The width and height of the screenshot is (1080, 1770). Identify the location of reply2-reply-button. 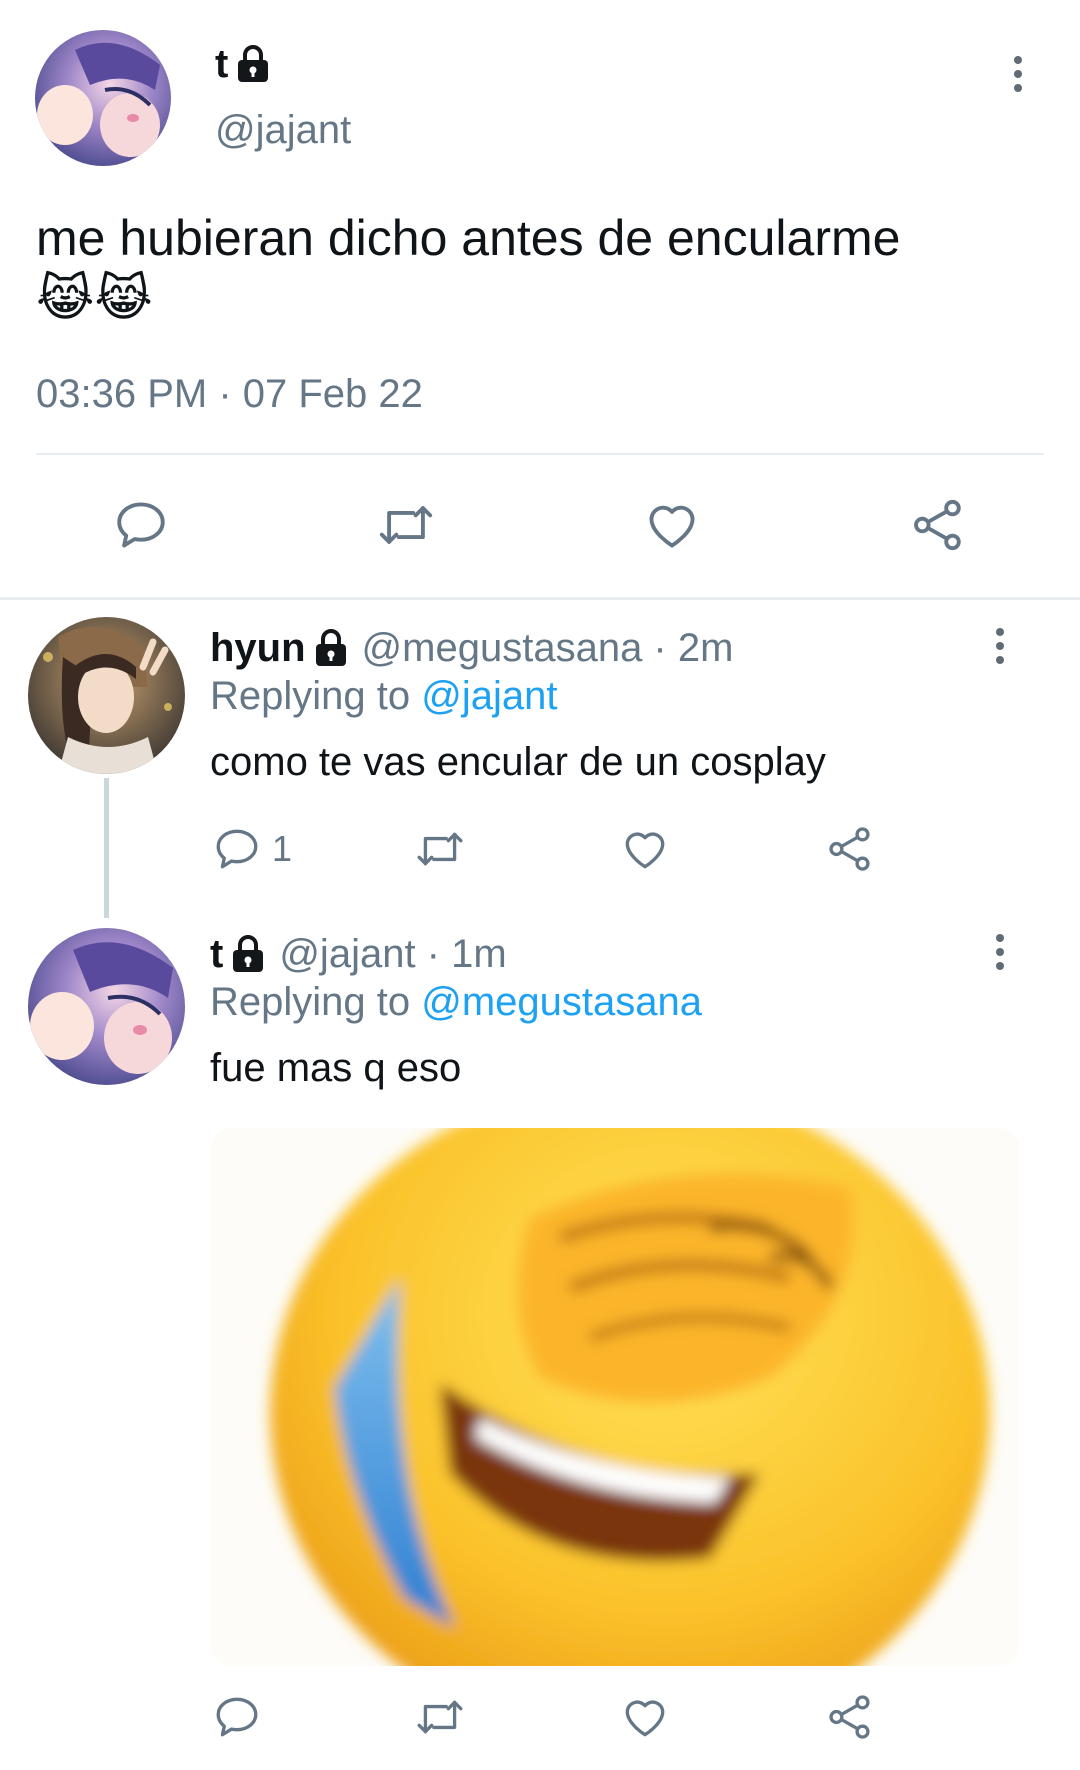
(237, 1717).